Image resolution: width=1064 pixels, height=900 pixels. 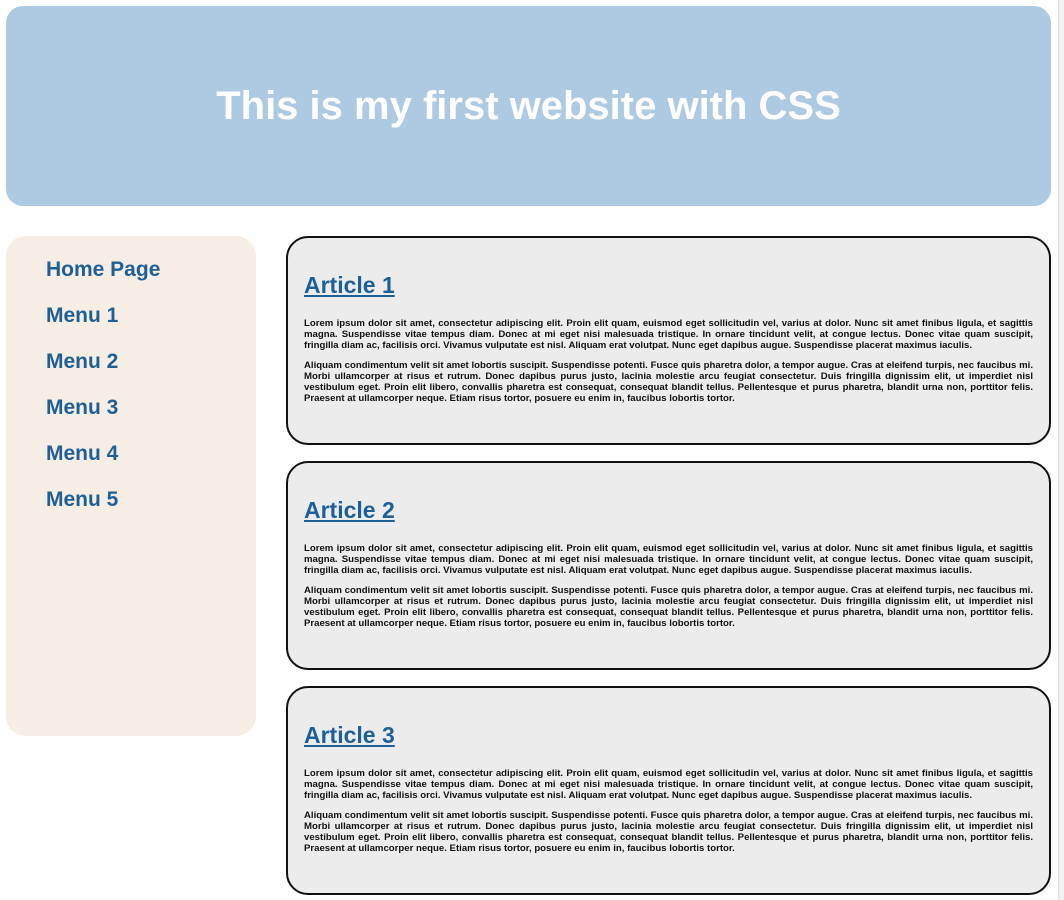 What do you see at coordinates (82, 408) in the screenshot?
I see `sidebar-link-menu-3: Menu 3` at bounding box center [82, 408].